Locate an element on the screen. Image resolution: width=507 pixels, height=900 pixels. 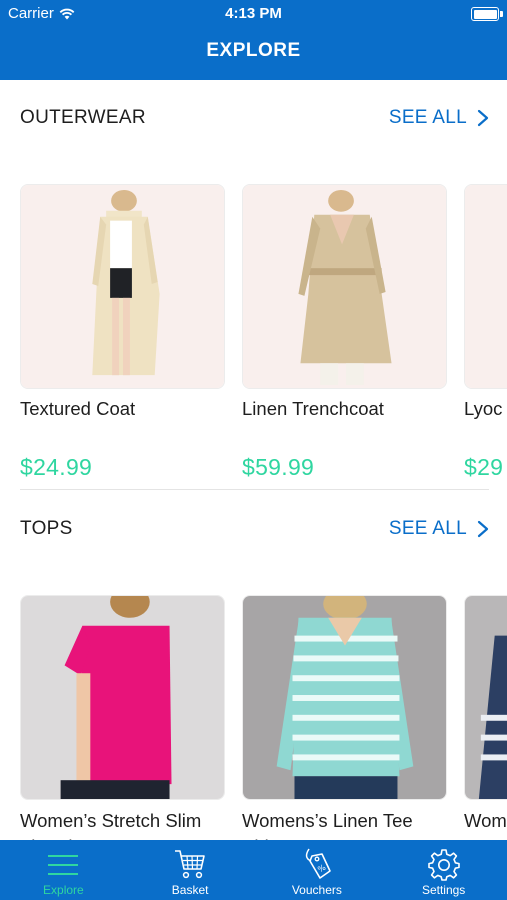
settings-icon is located at coordinates (443, 865).